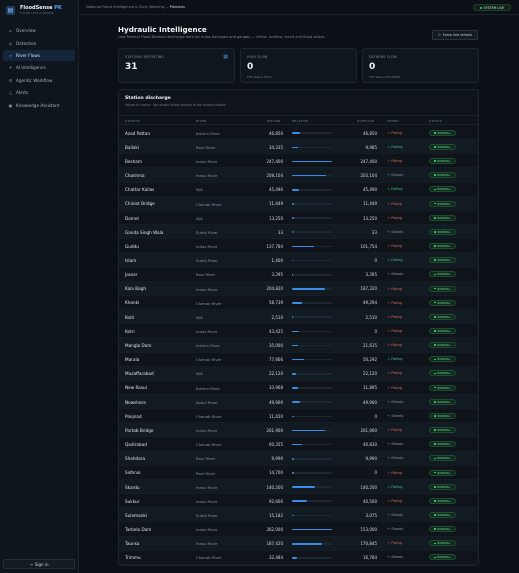 This screenshot has width=519, height=573. Describe the element at coordinates (365, 121) in the screenshot. I see `column-outflow: OUTFLOW` at that location.